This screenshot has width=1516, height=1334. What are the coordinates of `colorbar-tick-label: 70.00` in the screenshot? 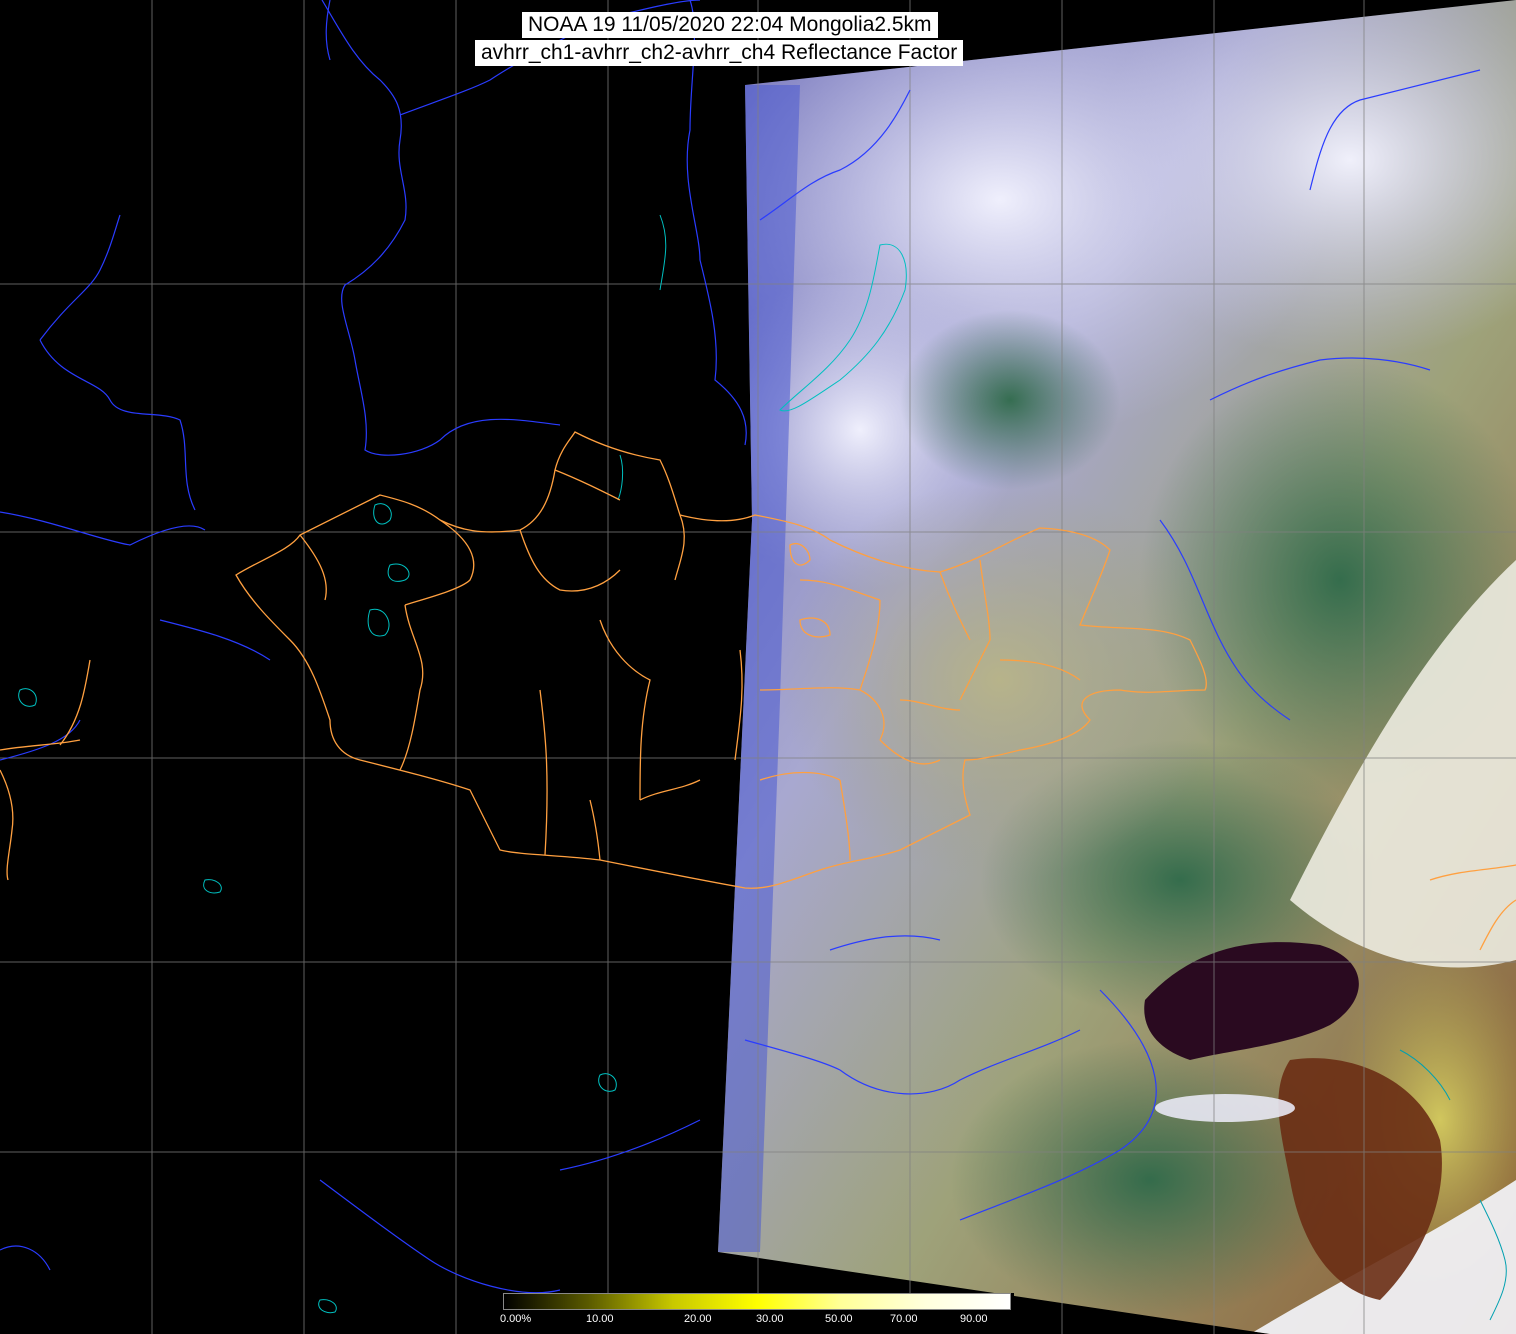 It's located at (904, 1319).